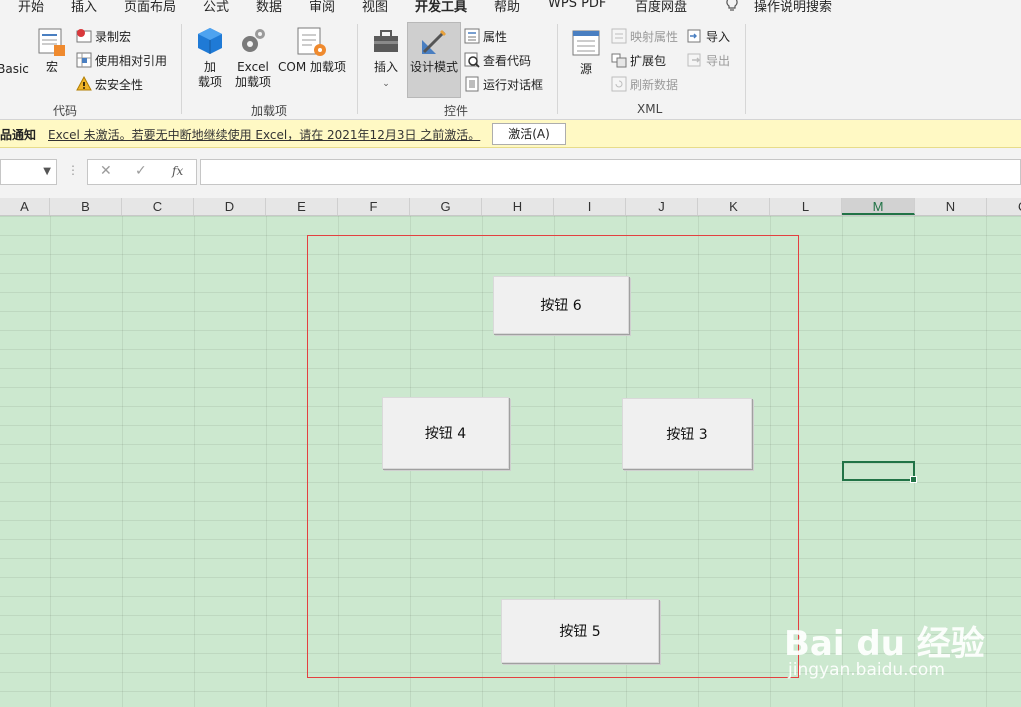 This screenshot has width=1021, height=707. Describe the element at coordinates (322, 7) in the screenshot. I see `tab-review: 审阅` at that location.